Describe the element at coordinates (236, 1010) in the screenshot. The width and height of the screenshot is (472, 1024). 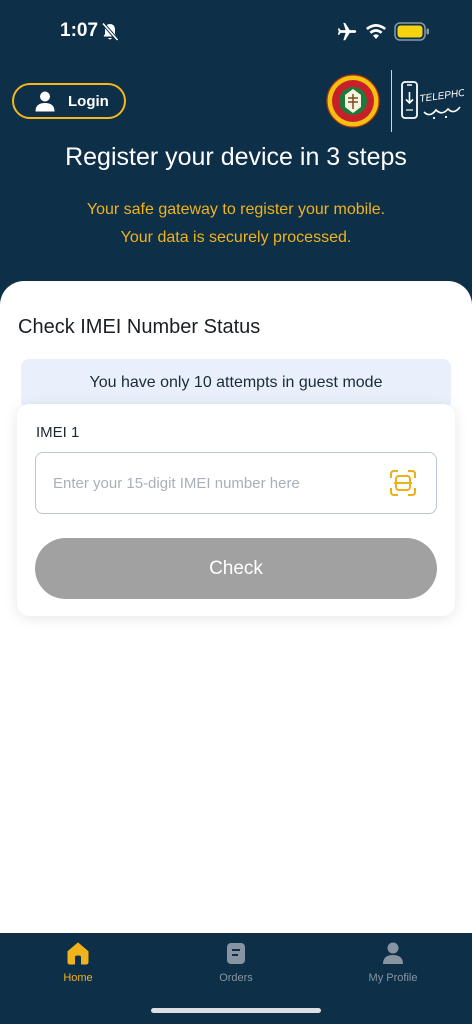
I see `home-indicator` at that location.